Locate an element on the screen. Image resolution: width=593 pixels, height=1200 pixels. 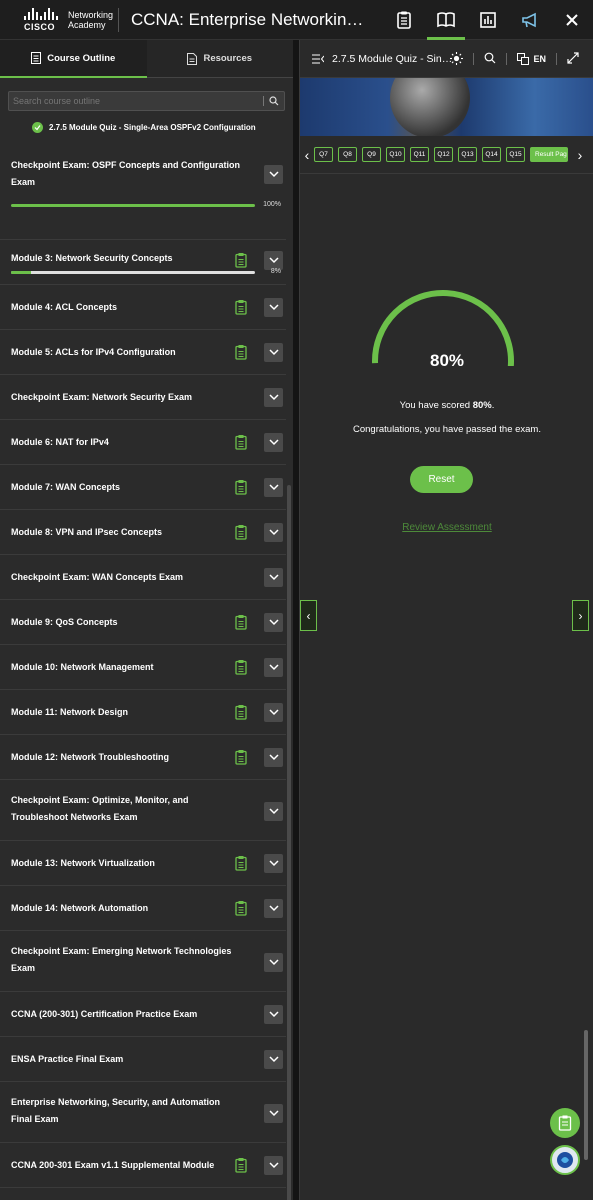
reset-button: Reset is located at coordinates (441, 479).